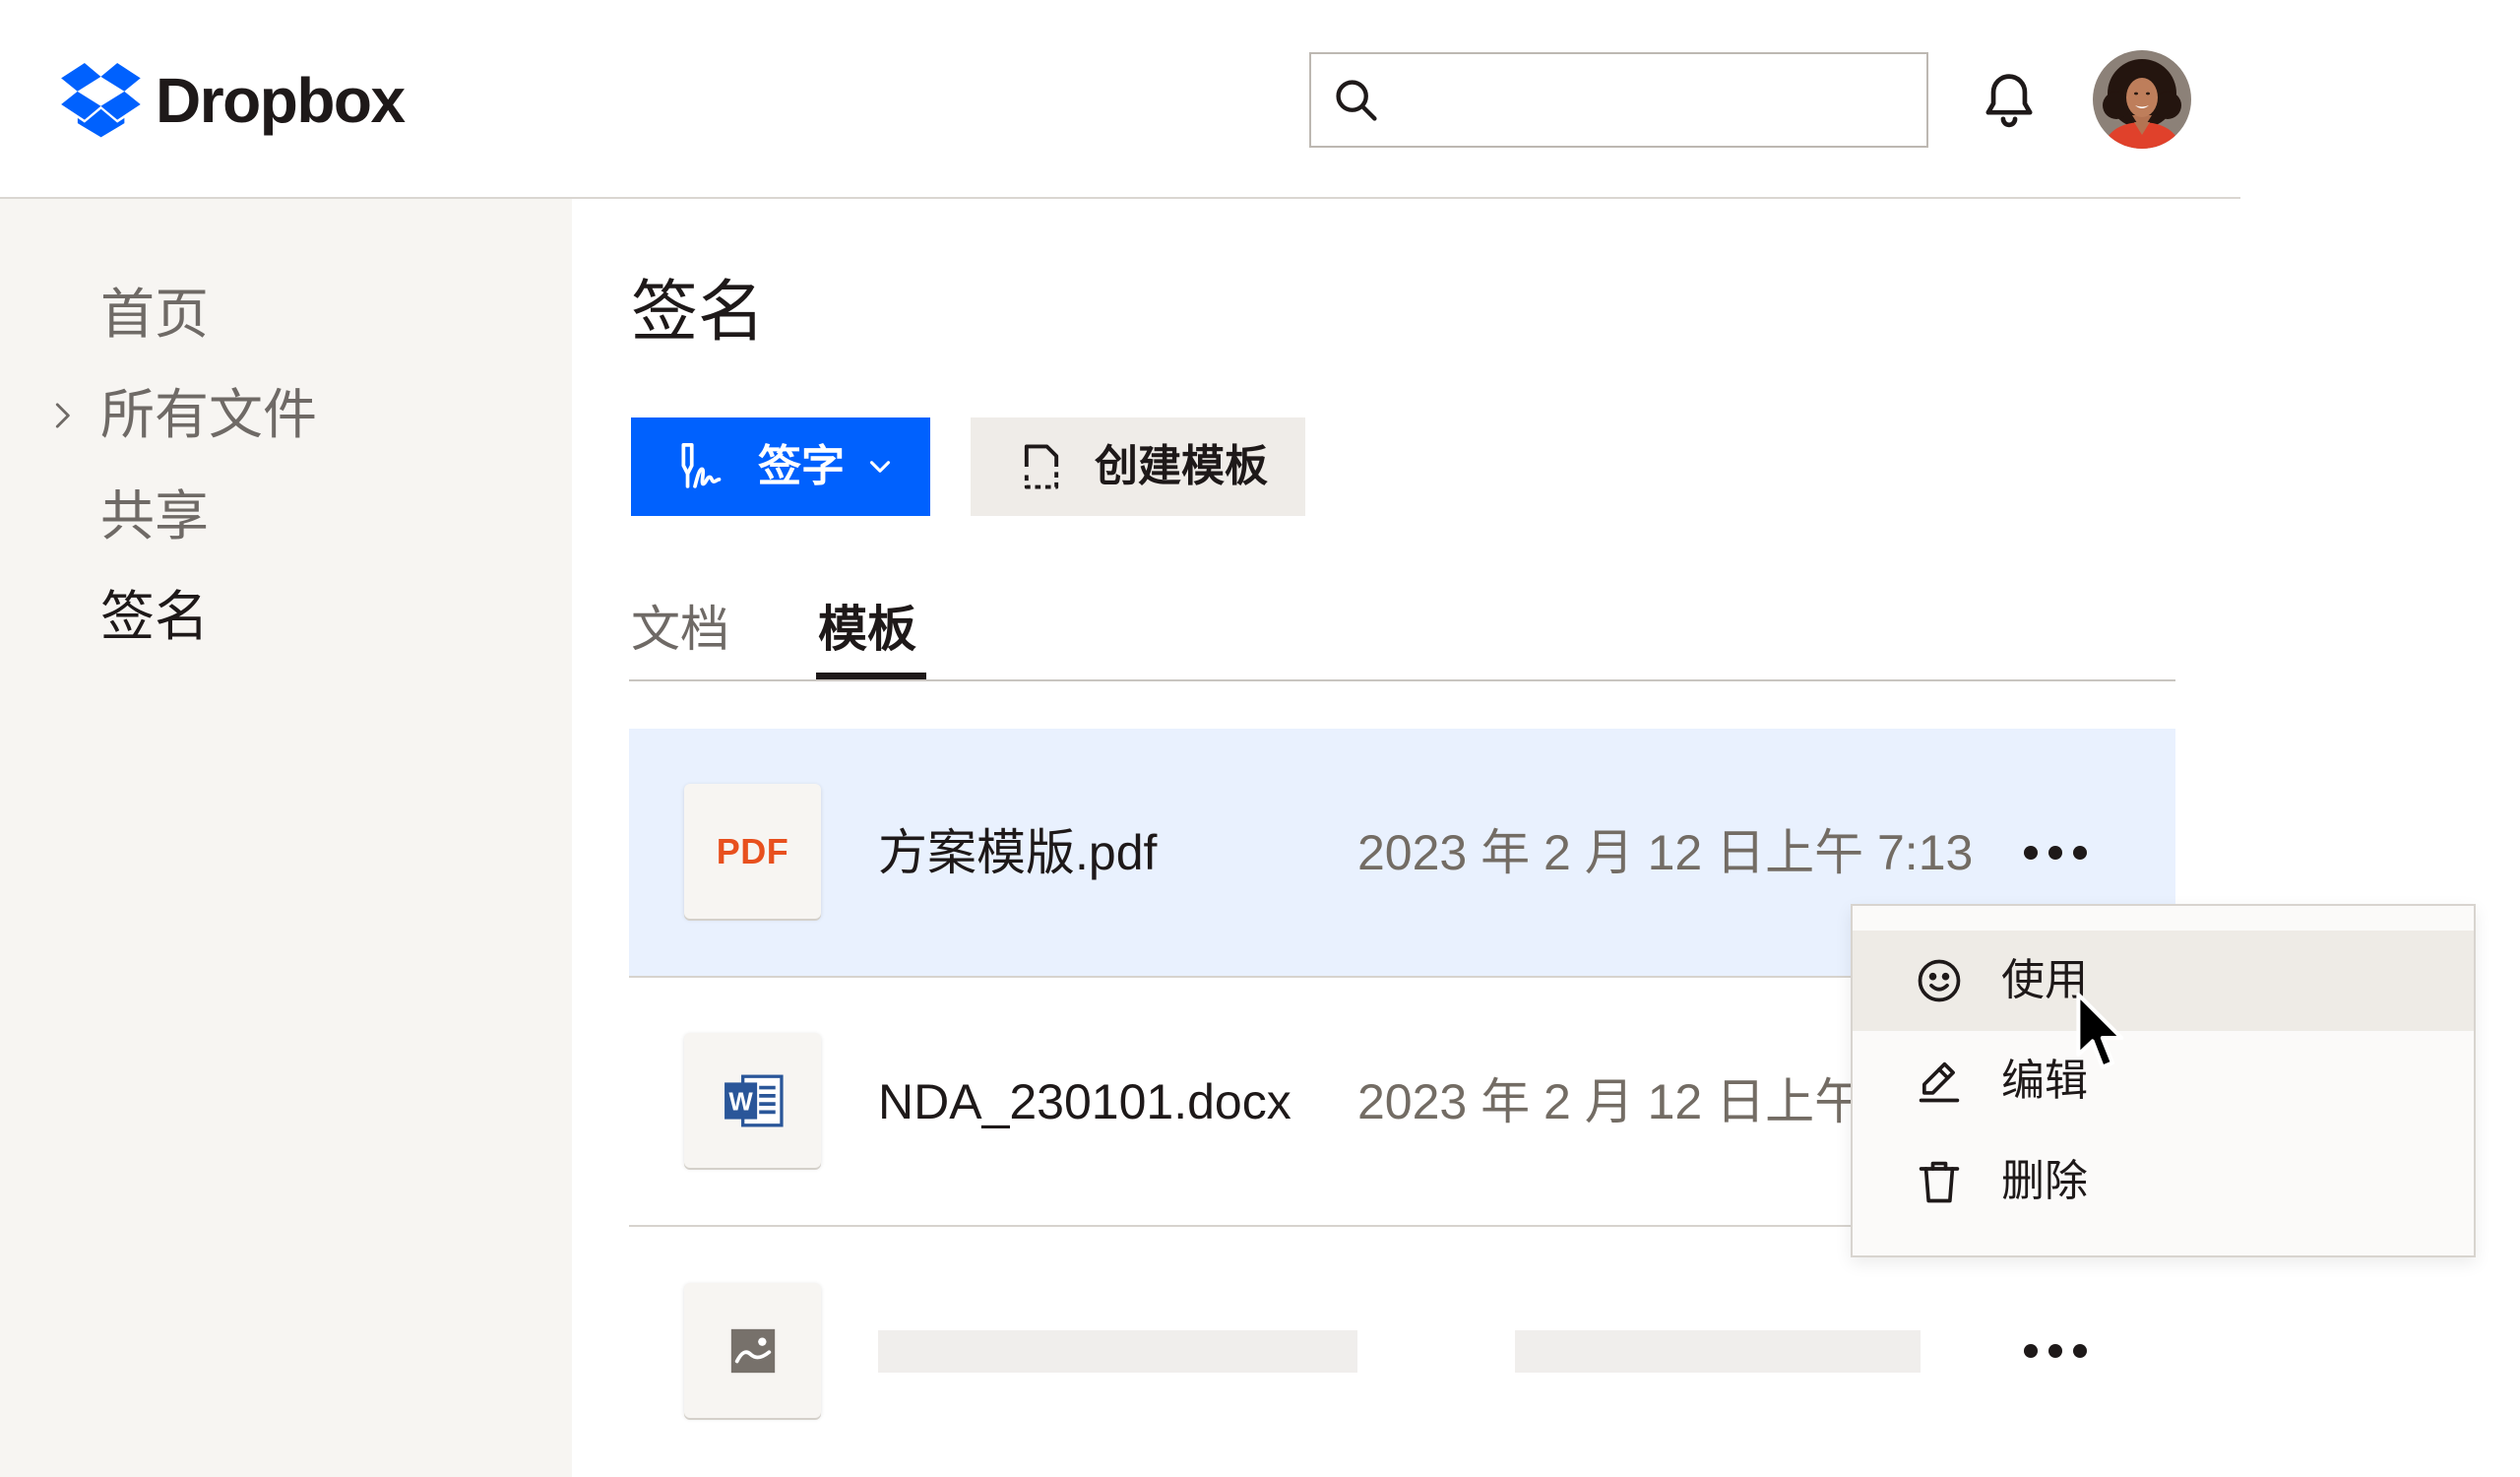 This screenshot has height=1477, width=2520. What do you see at coordinates (209, 414) in the screenshot?
I see `sidebar-item-label: 所有文件` at bounding box center [209, 414].